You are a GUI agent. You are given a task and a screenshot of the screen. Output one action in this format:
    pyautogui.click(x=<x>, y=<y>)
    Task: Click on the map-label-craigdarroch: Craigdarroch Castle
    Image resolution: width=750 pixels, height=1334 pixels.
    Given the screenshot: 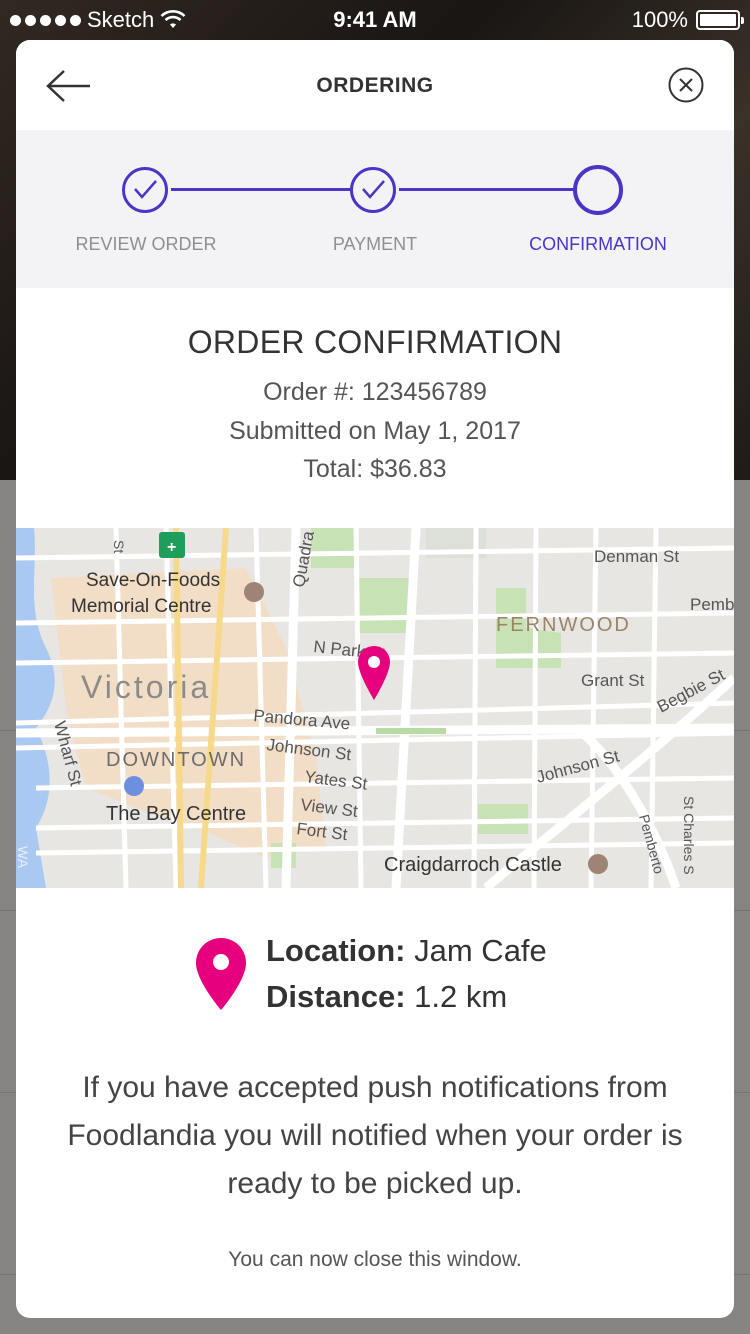 What is the action you would take?
    pyautogui.click(x=473, y=865)
    